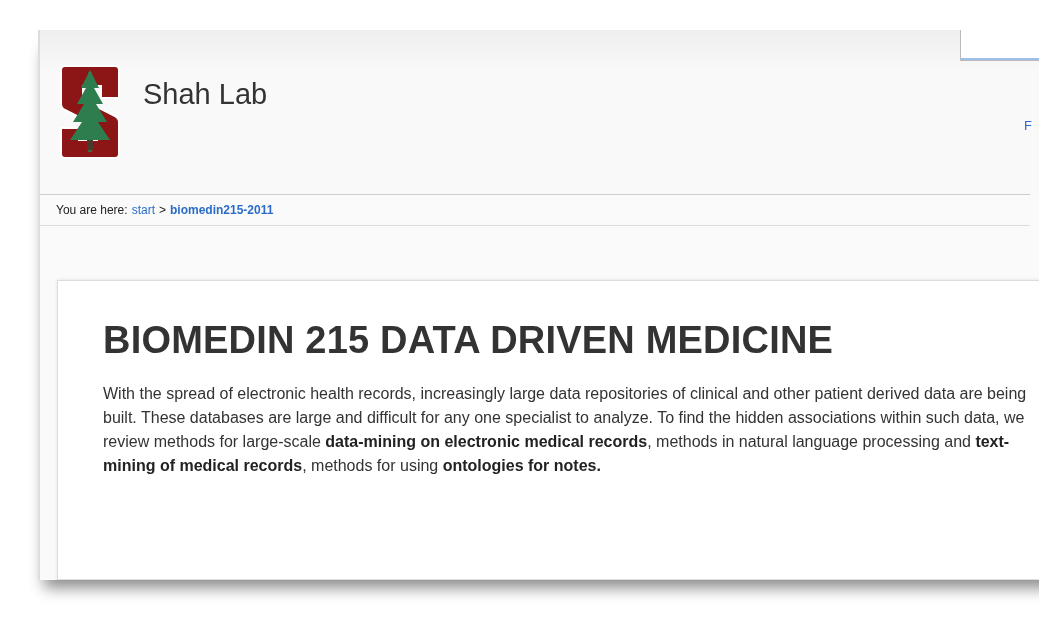  I want to click on input-field, so click(999, 45).